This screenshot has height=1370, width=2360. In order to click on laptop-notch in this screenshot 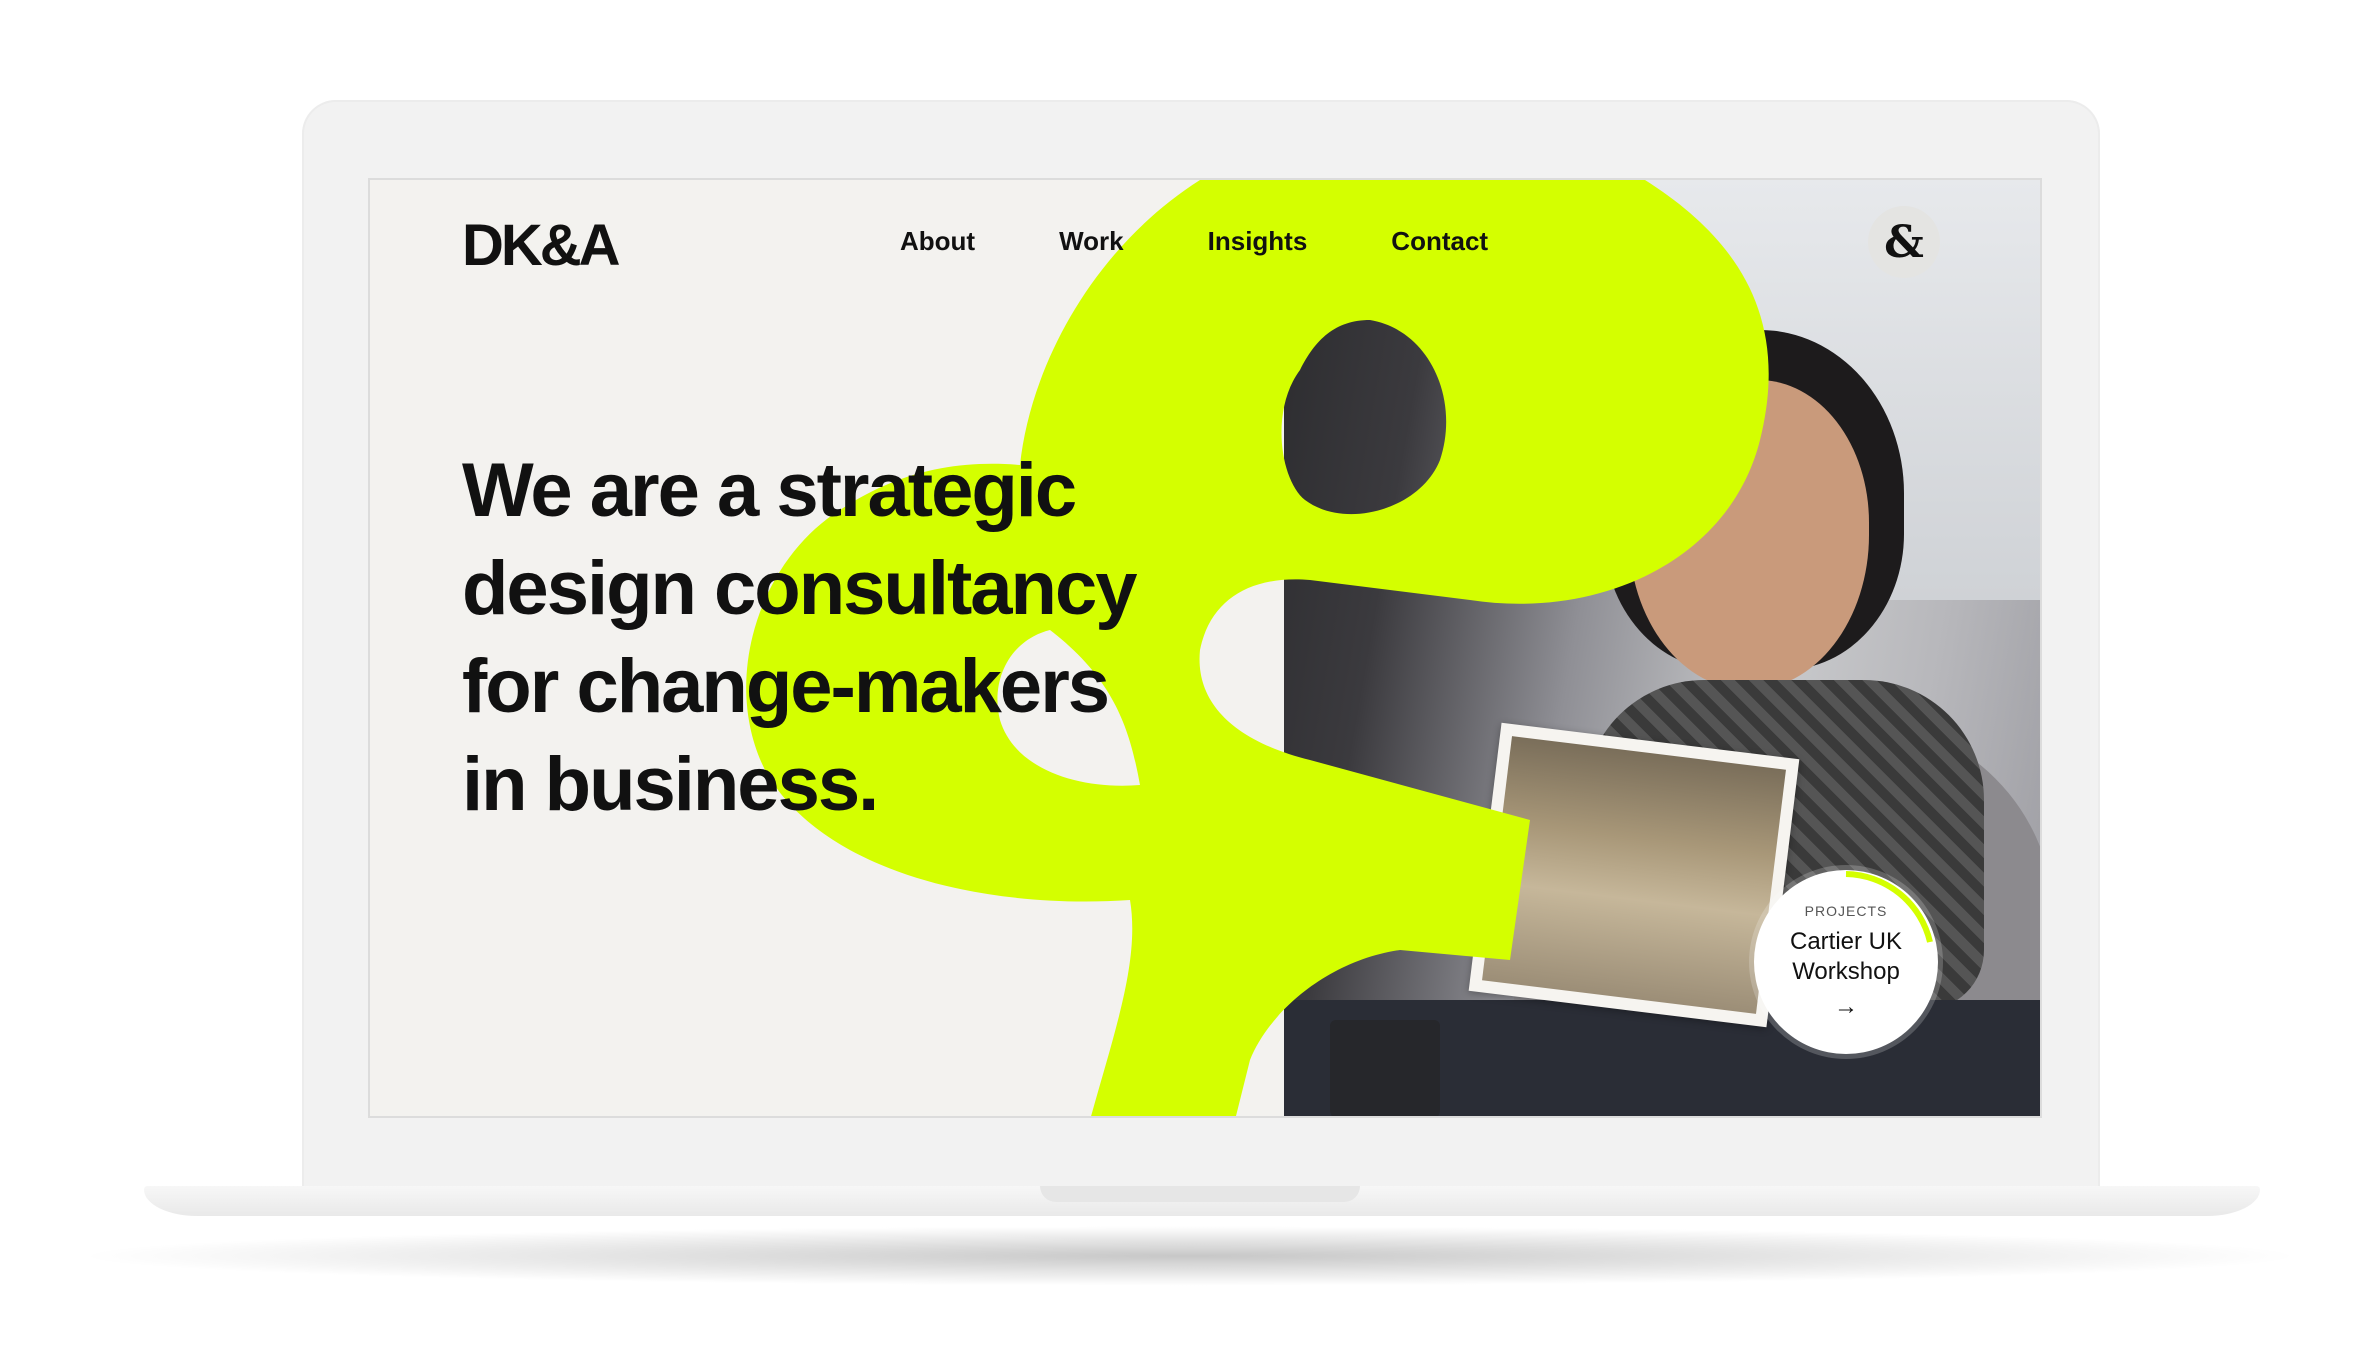, I will do `click(1200, 1194)`.